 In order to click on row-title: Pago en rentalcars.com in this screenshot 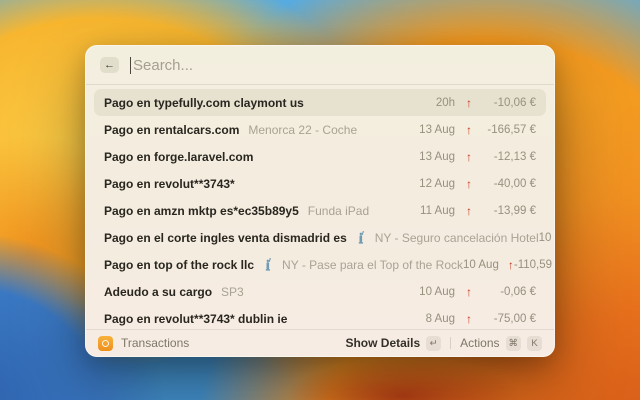, I will do `click(172, 129)`.